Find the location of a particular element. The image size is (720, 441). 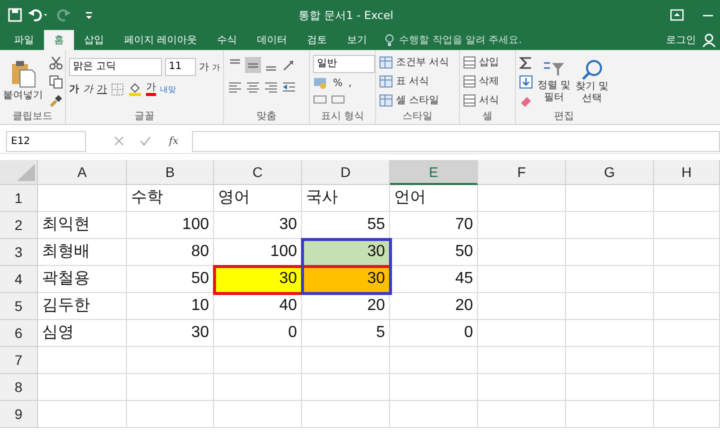

table-cell: 국사 is located at coordinates (346, 198).